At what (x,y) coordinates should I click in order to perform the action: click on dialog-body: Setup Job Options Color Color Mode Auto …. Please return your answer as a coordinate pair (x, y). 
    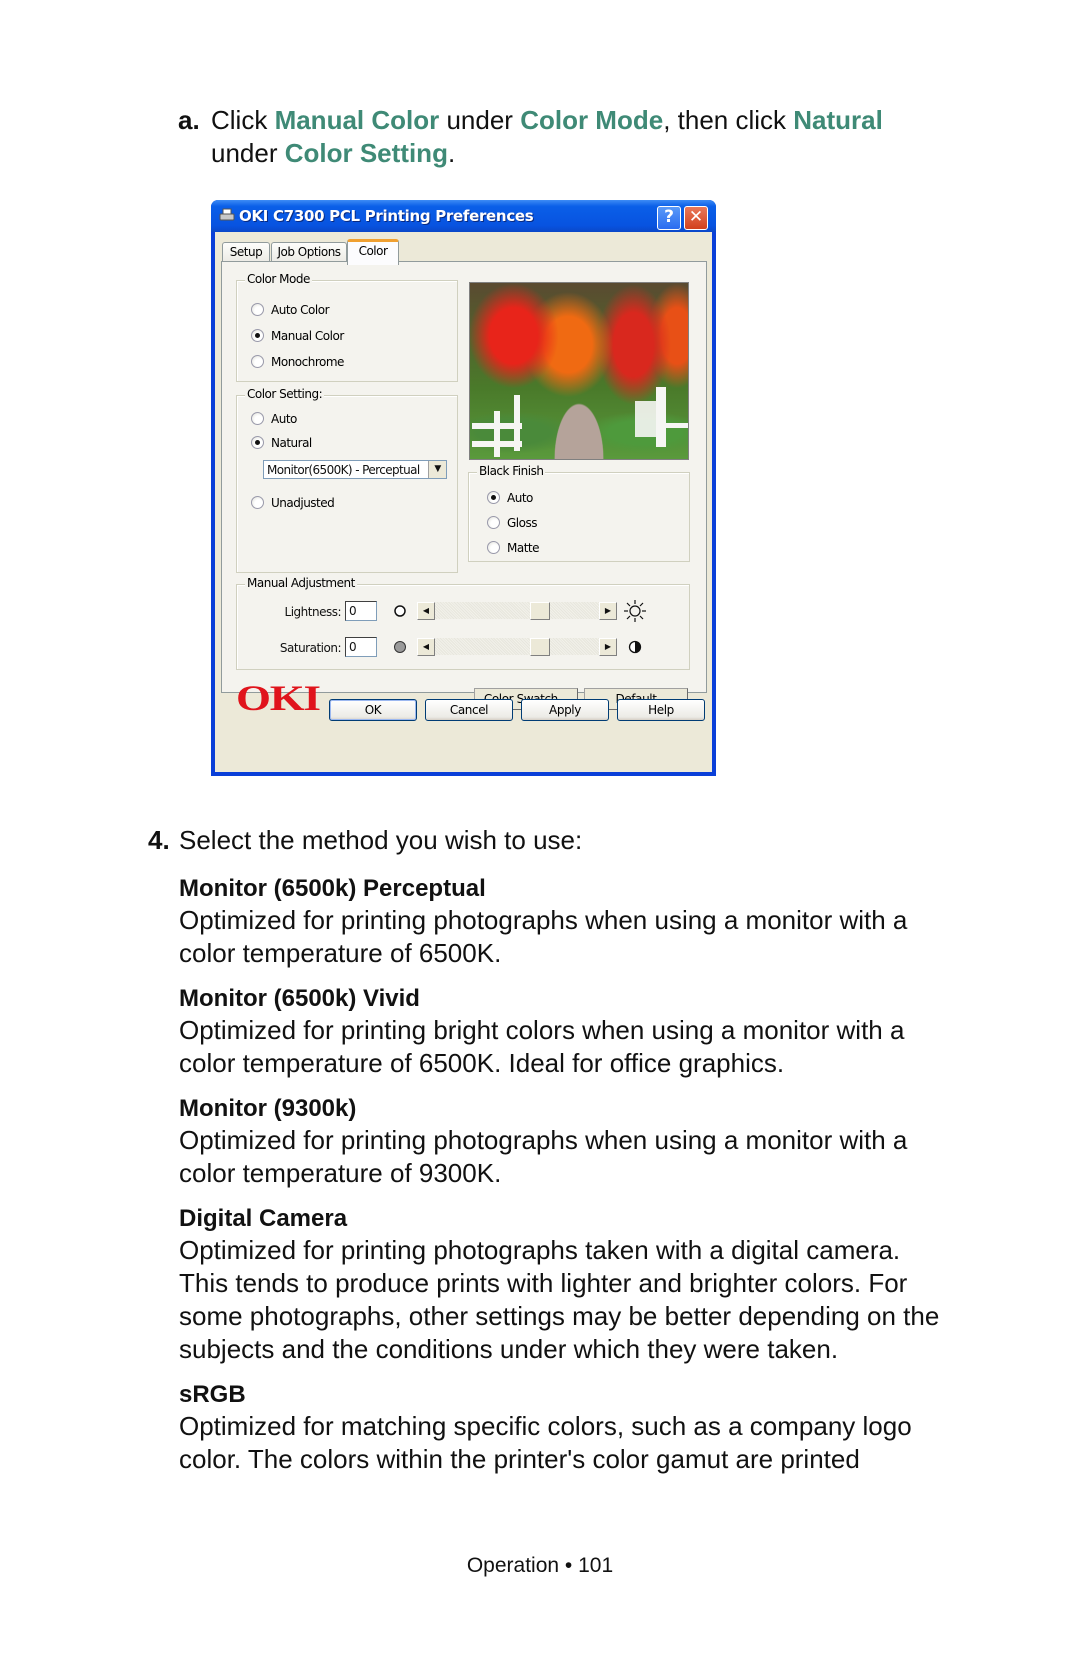
    Looking at the image, I should click on (463, 502).